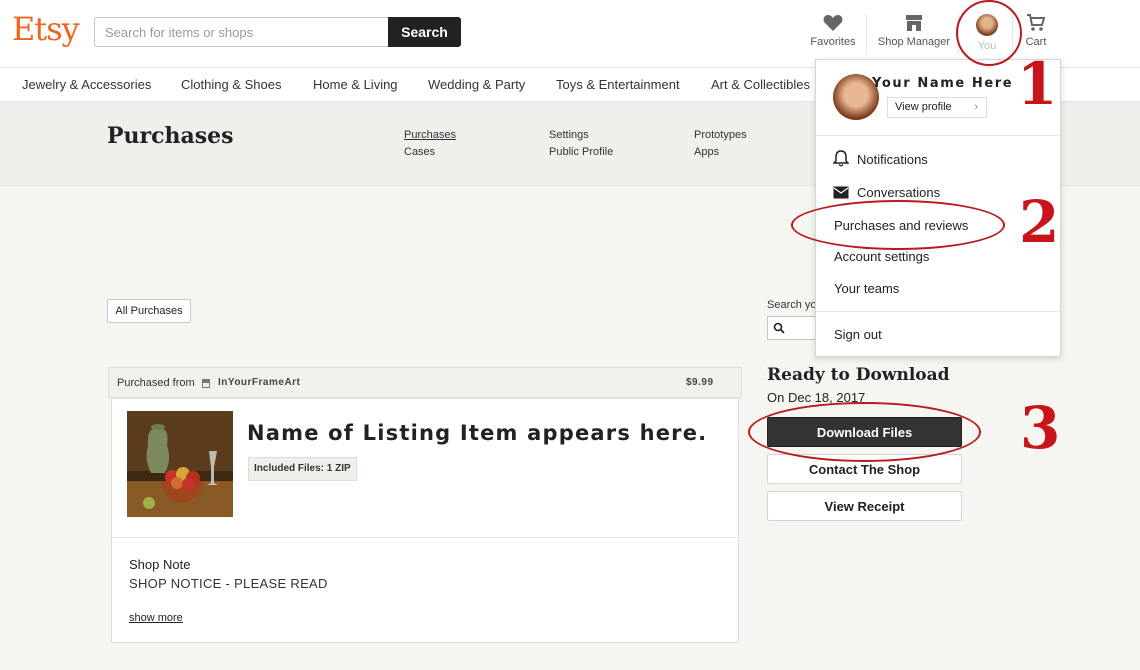 The height and width of the screenshot is (670, 1140). I want to click on menu-sign-out: Sign out, so click(858, 334).